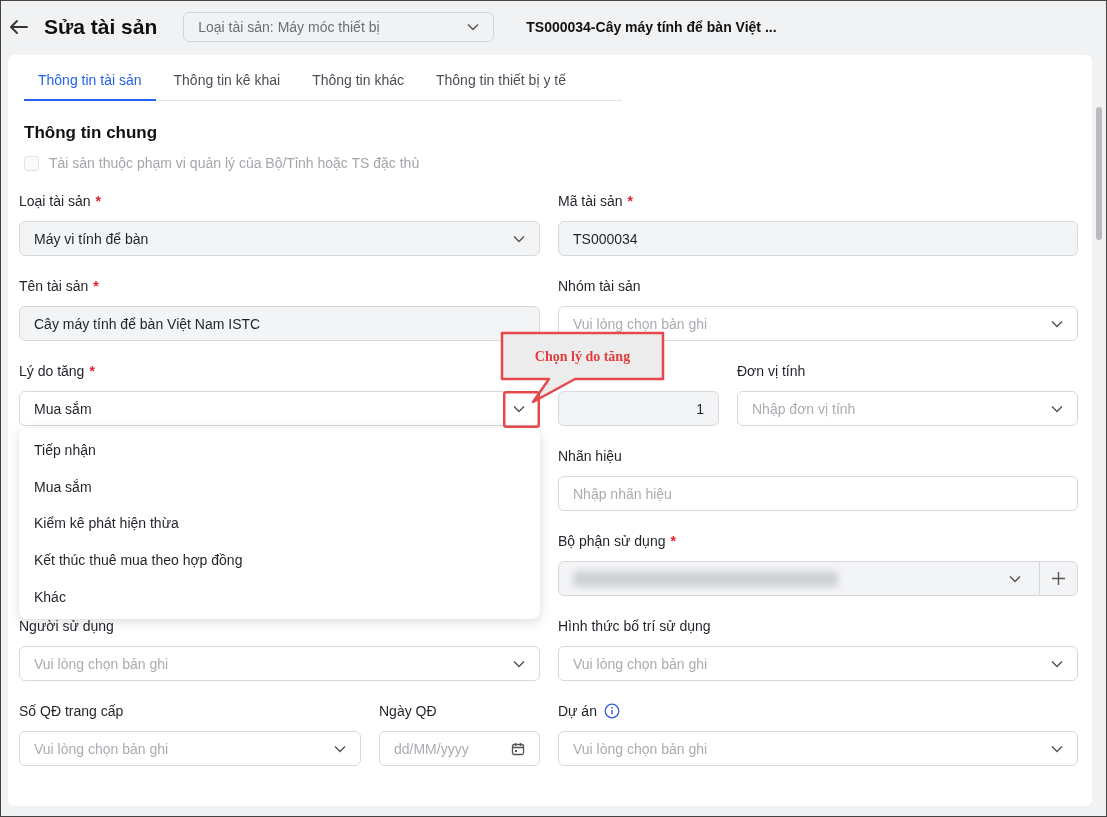  Describe the element at coordinates (19, 27) in the screenshot. I see `back-arrow-icon` at that location.